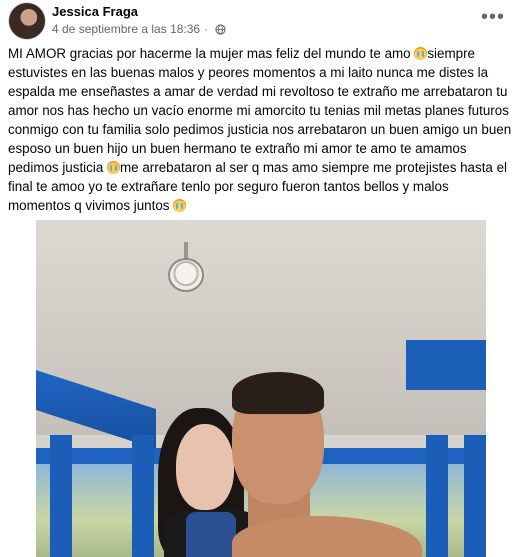 The height and width of the screenshot is (557, 521). Describe the element at coordinates (27, 21) in the screenshot. I see `author-avatar` at that location.